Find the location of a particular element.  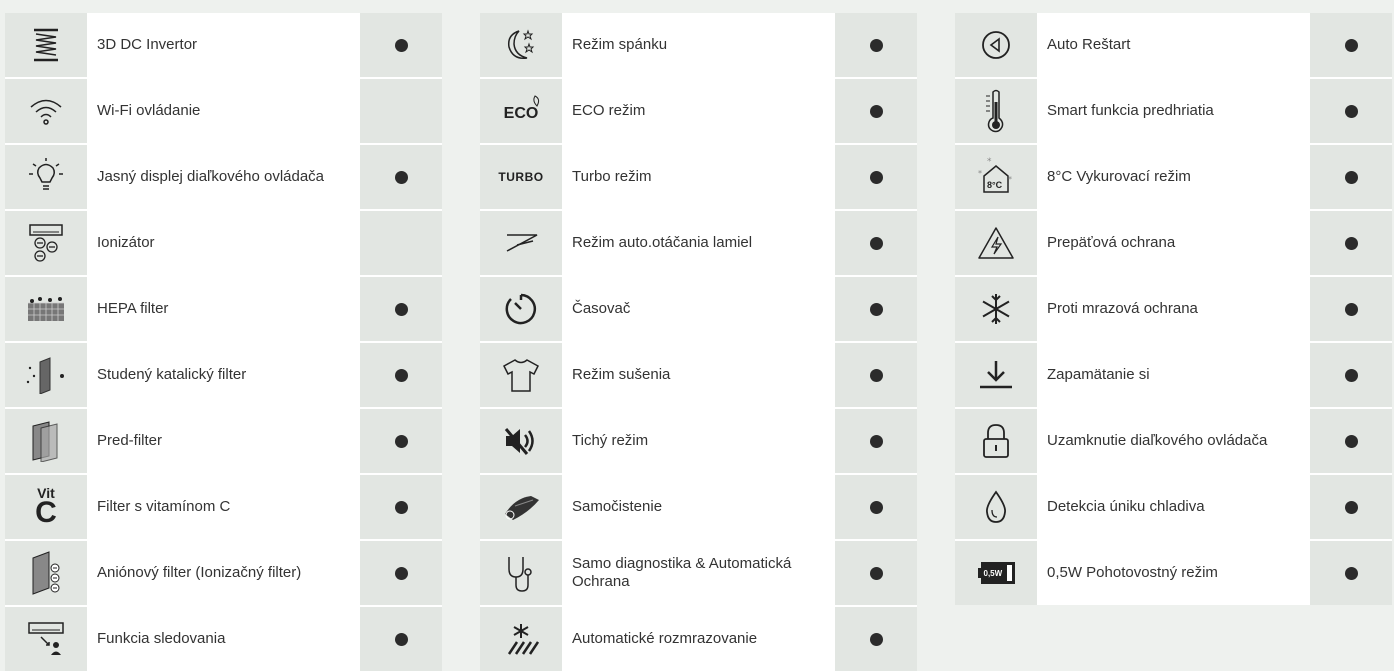

shirt-icon is located at coordinates (521, 375).